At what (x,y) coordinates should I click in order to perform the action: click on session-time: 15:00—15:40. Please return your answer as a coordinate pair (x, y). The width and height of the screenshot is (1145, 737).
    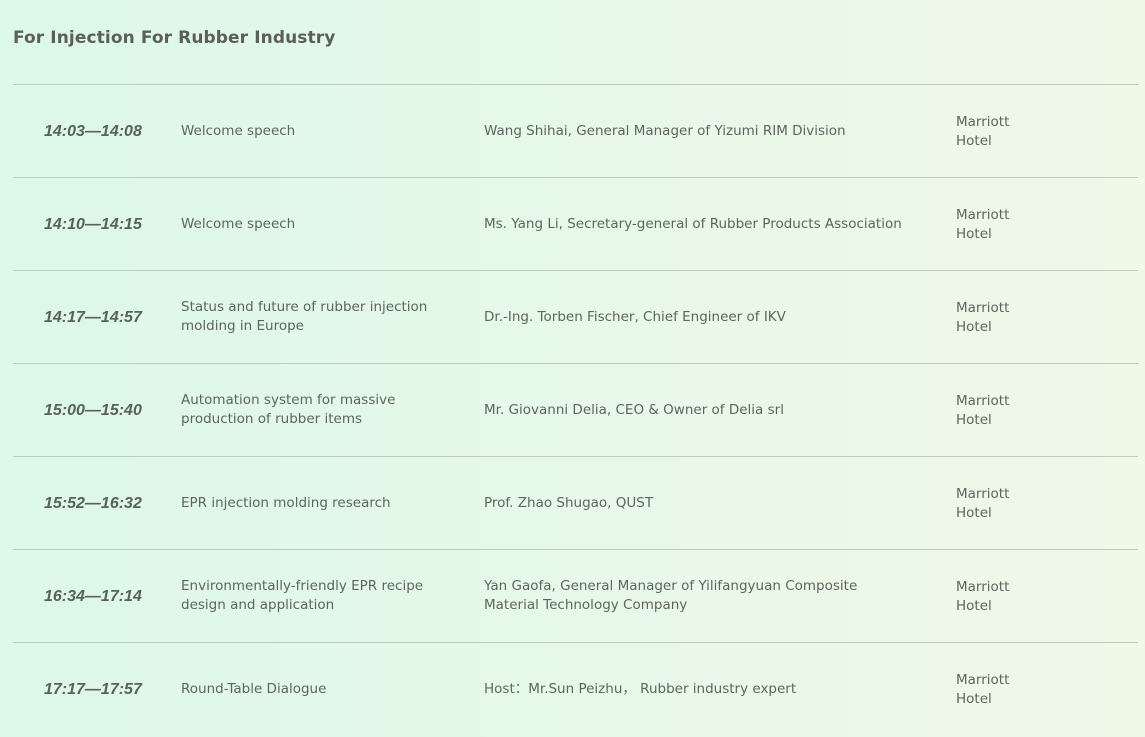
    Looking at the image, I should click on (93, 410).